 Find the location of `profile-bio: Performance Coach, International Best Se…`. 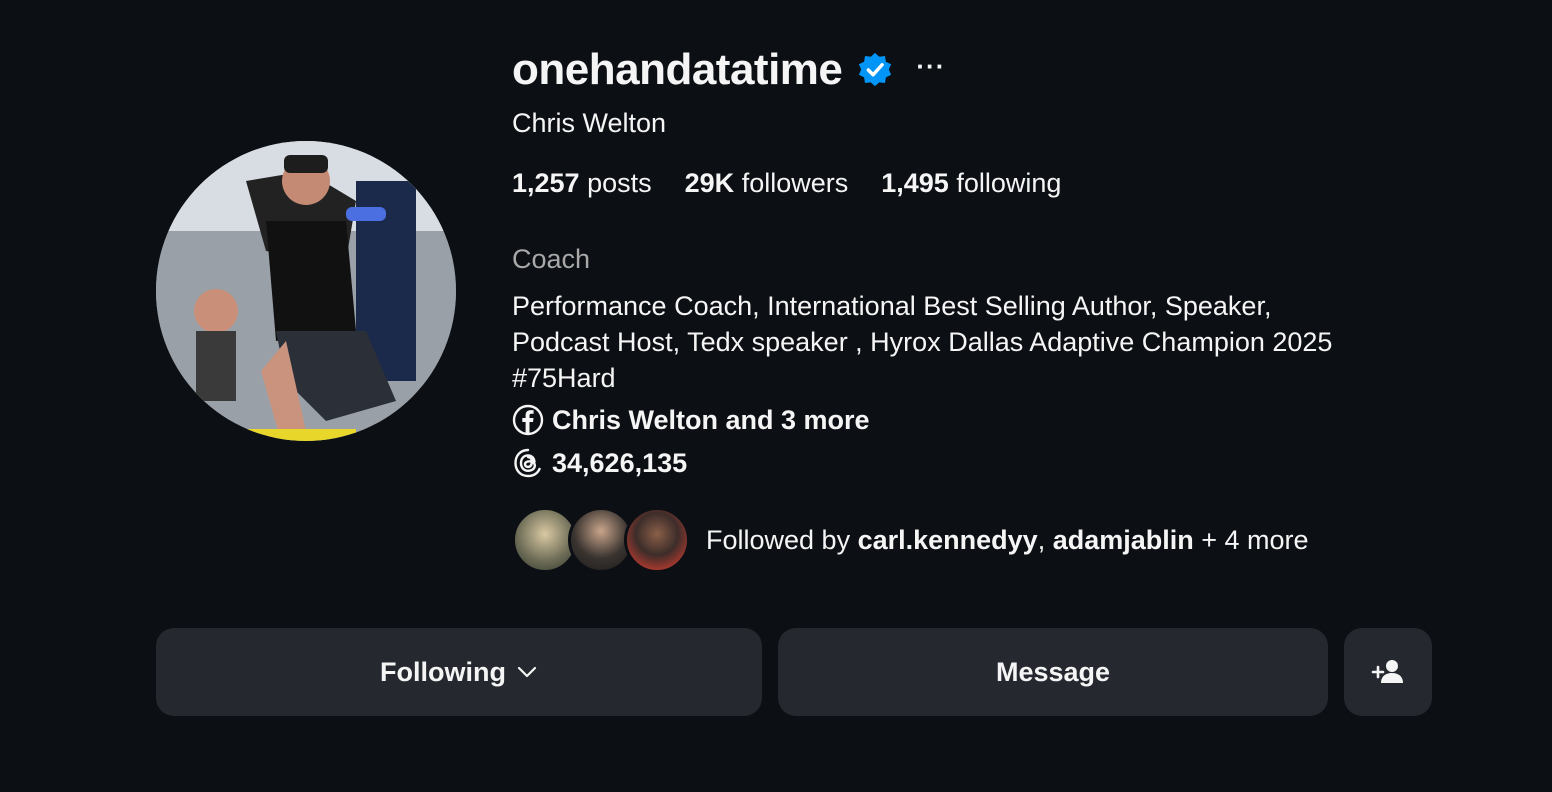

profile-bio: Performance Coach, International Best Se… is located at coordinates (962, 342).